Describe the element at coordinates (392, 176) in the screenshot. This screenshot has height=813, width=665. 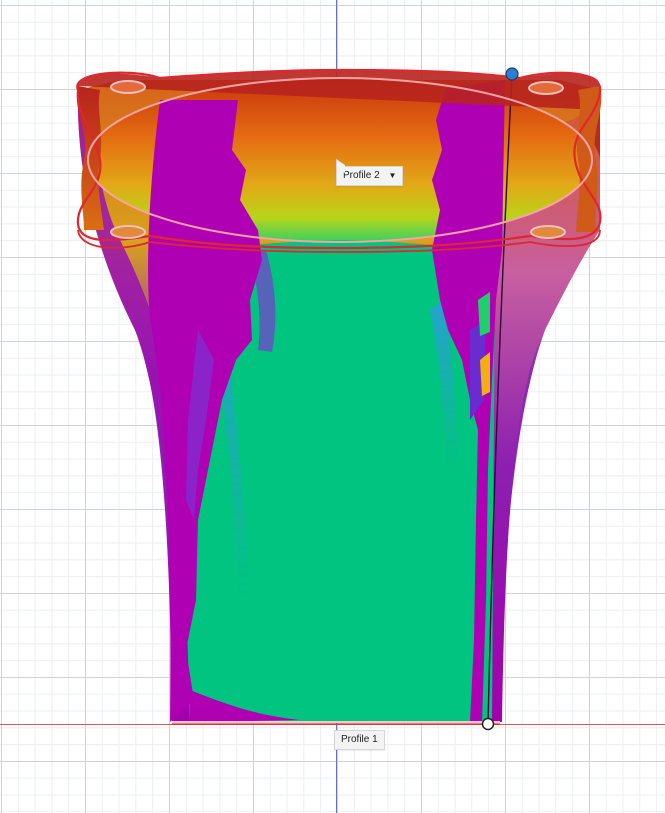
I see `caret-down-icon: ▼` at that location.